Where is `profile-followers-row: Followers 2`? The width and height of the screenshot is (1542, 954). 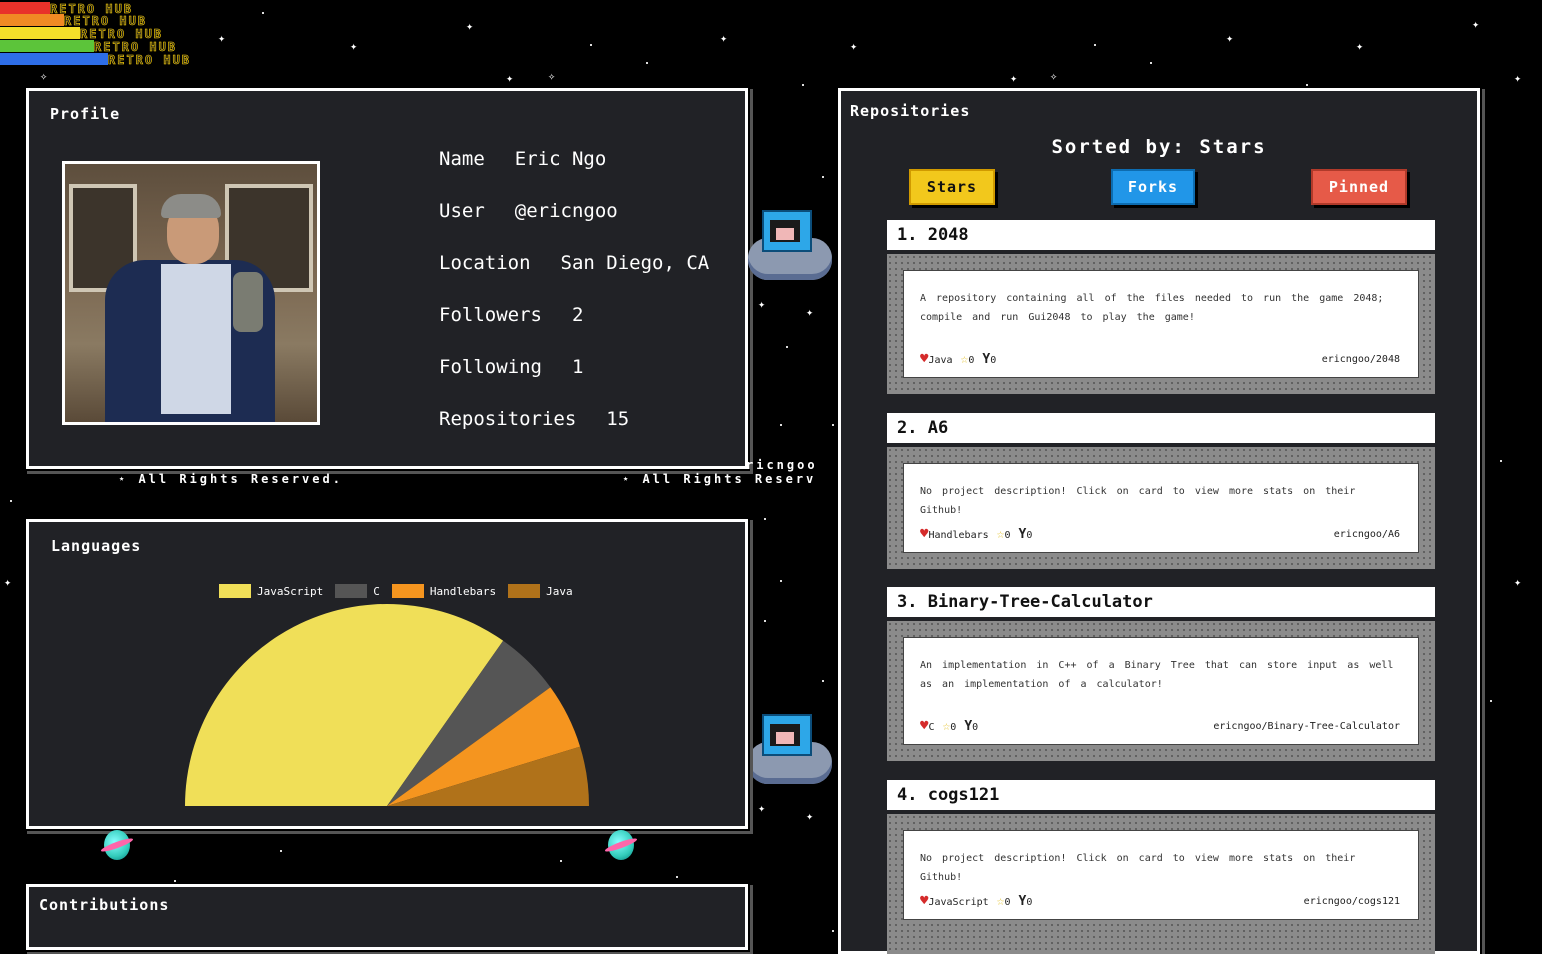
profile-followers-row: Followers 2 is located at coordinates (511, 315).